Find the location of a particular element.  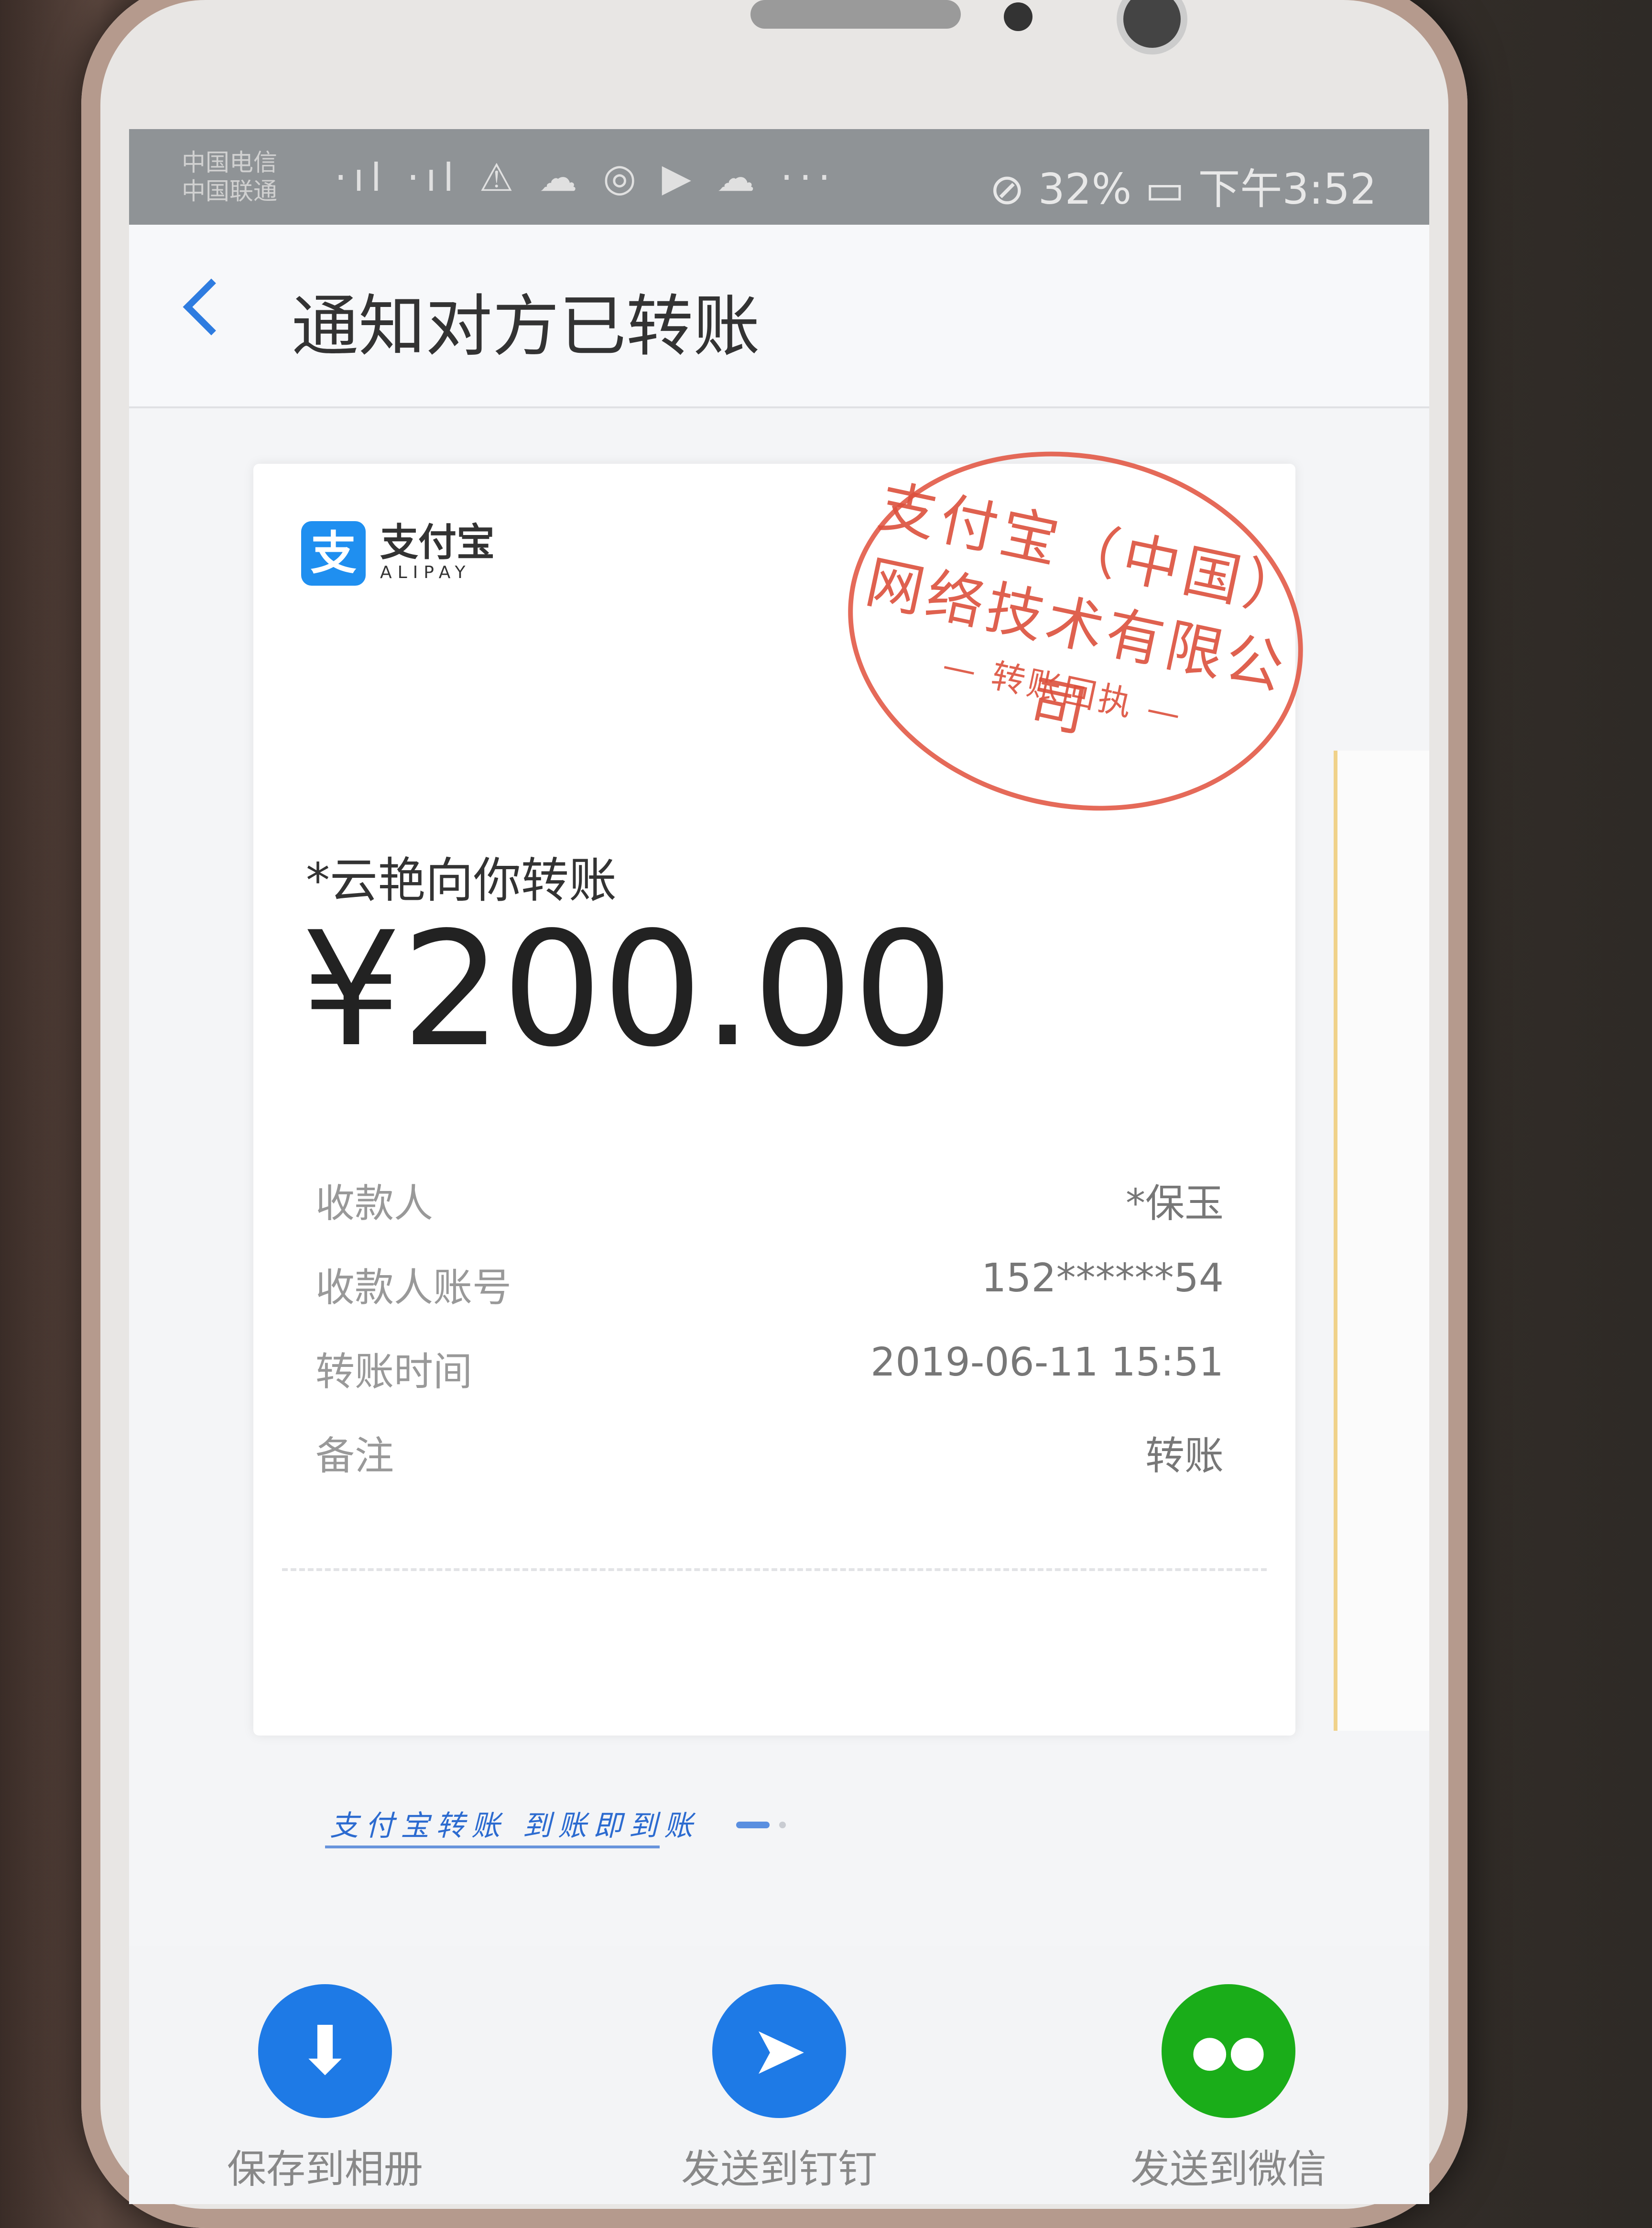

row-value: *保玉 is located at coordinates (1174, 1203).